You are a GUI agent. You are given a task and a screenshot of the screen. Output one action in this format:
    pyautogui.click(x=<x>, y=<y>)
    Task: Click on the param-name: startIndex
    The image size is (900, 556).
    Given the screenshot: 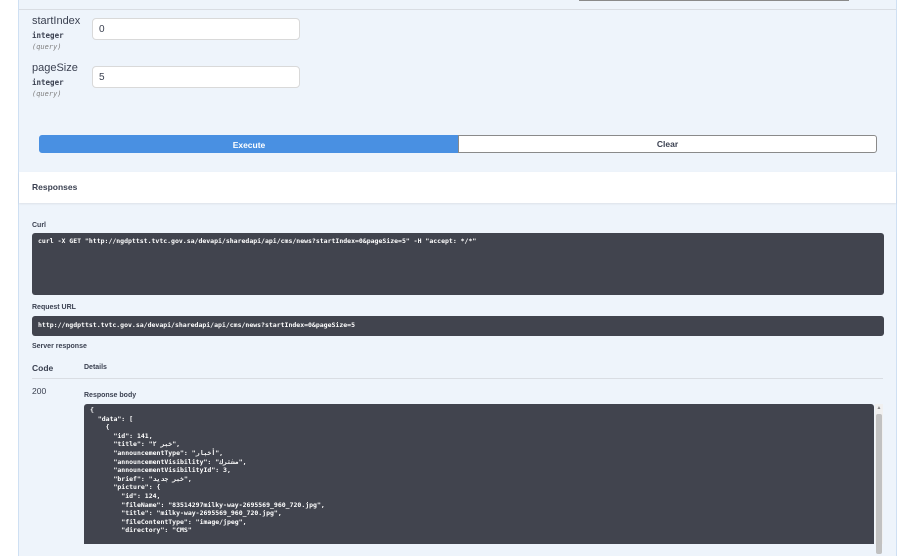 What is the action you would take?
    pyautogui.click(x=56, y=21)
    